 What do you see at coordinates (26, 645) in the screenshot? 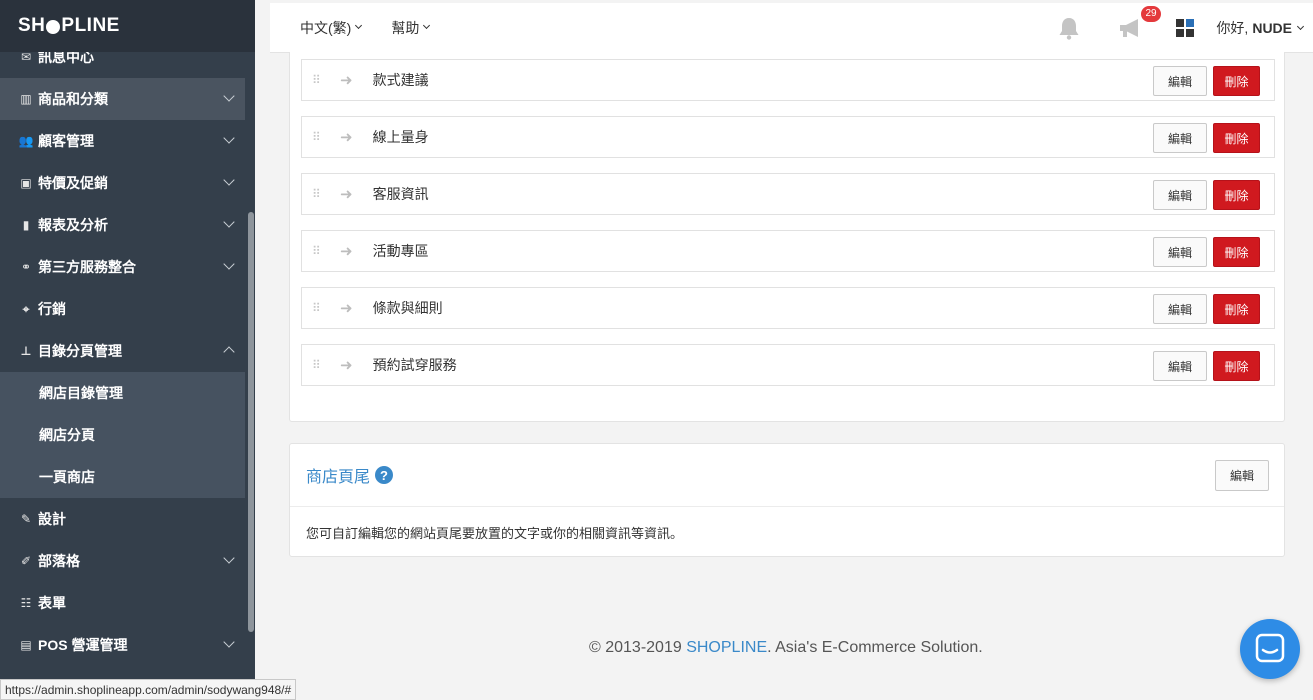
I see `pos-icon: ▤` at bounding box center [26, 645].